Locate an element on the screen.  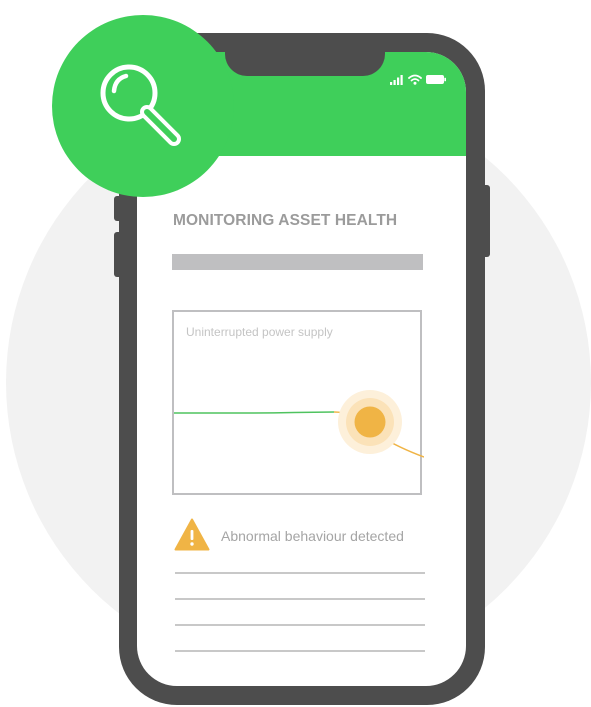
power-supply-chart: Uninterrupted power supply is located at coordinates (298, 402).